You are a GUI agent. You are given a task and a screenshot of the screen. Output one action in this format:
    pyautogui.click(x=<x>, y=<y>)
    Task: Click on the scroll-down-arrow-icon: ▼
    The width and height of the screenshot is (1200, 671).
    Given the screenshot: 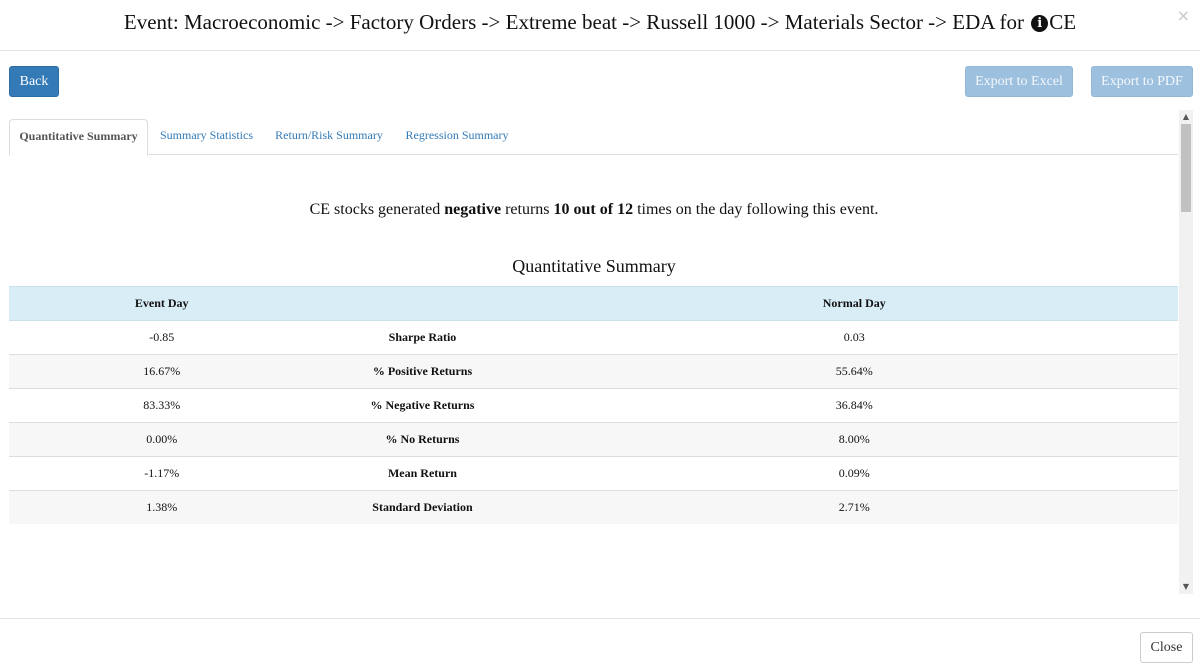 What is the action you would take?
    pyautogui.click(x=1186, y=587)
    